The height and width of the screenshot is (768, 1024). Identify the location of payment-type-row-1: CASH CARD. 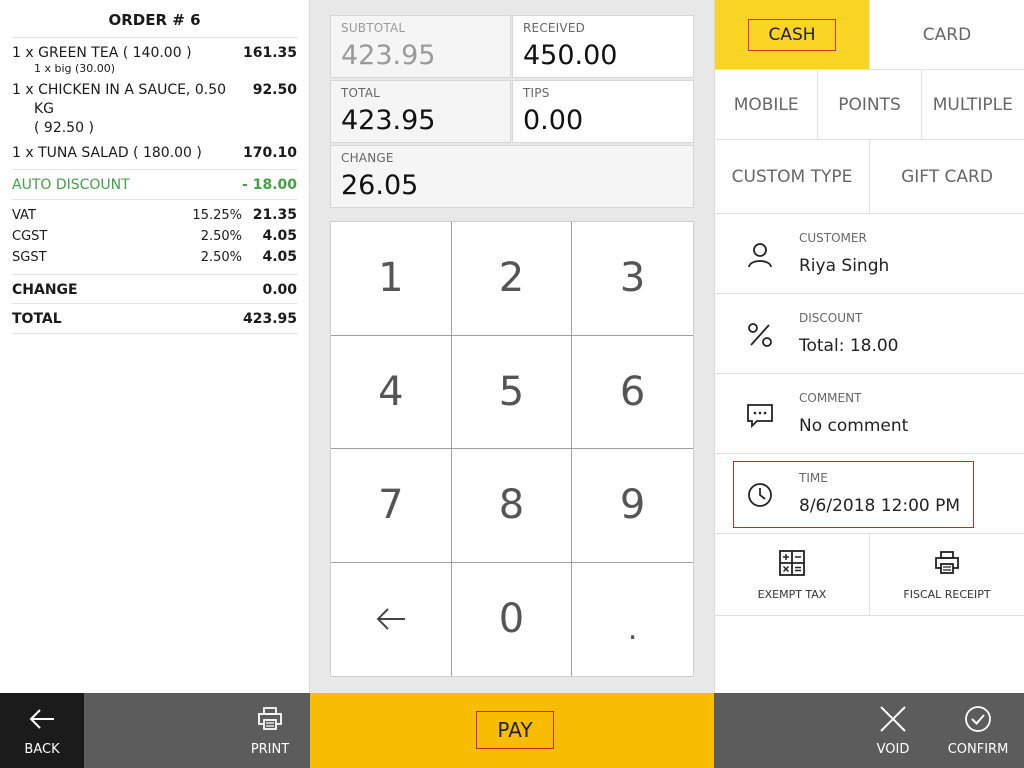
(869, 35).